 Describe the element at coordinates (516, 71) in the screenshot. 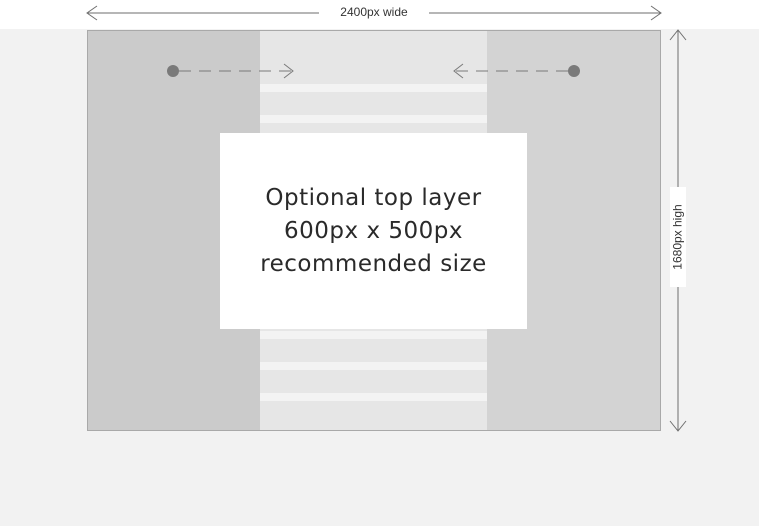

I see `slide-in-left-arrow-icon` at that location.